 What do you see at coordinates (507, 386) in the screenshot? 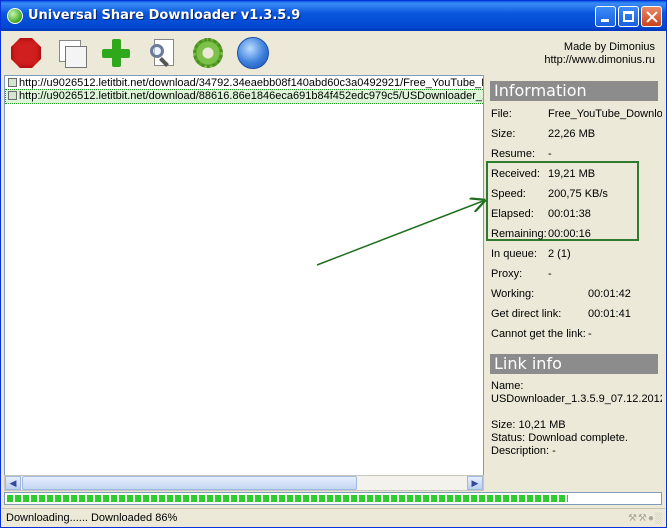
I see `name-label: Name:` at bounding box center [507, 386].